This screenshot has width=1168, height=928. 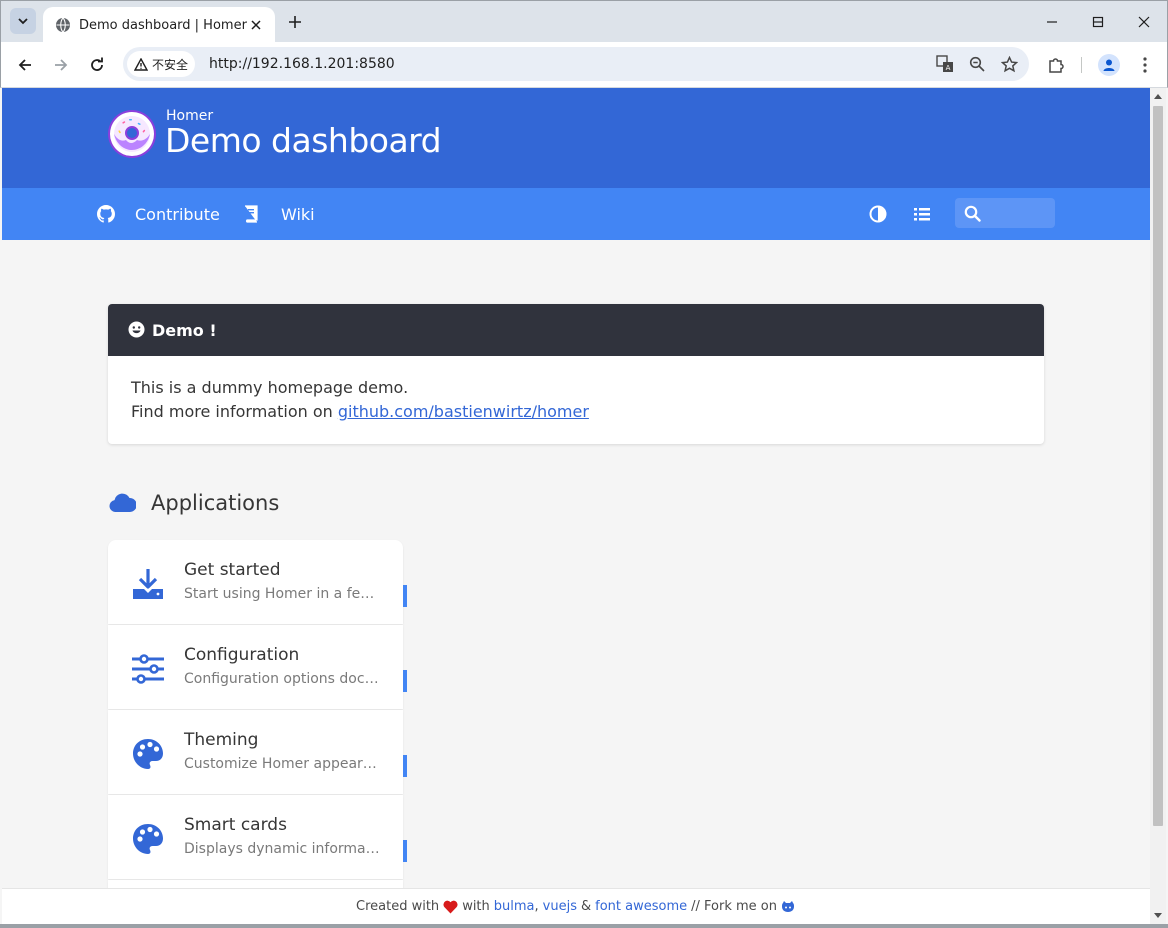 What do you see at coordinates (235, 825) in the screenshot?
I see `card-title: Smart cards` at bounding box center [235, 825].